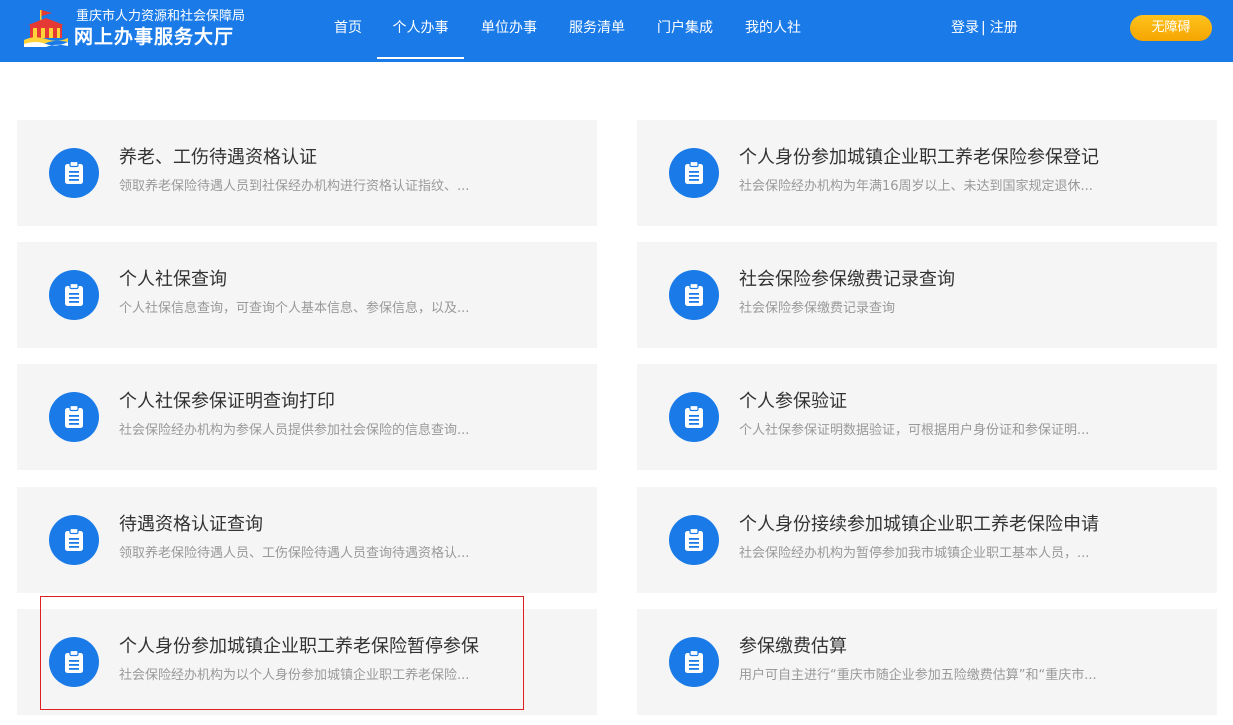  What do you see at coordinates (793, 647) in the screenshot?
I see `service-title: 参保缴费估算` at bounding box center [793, 647].